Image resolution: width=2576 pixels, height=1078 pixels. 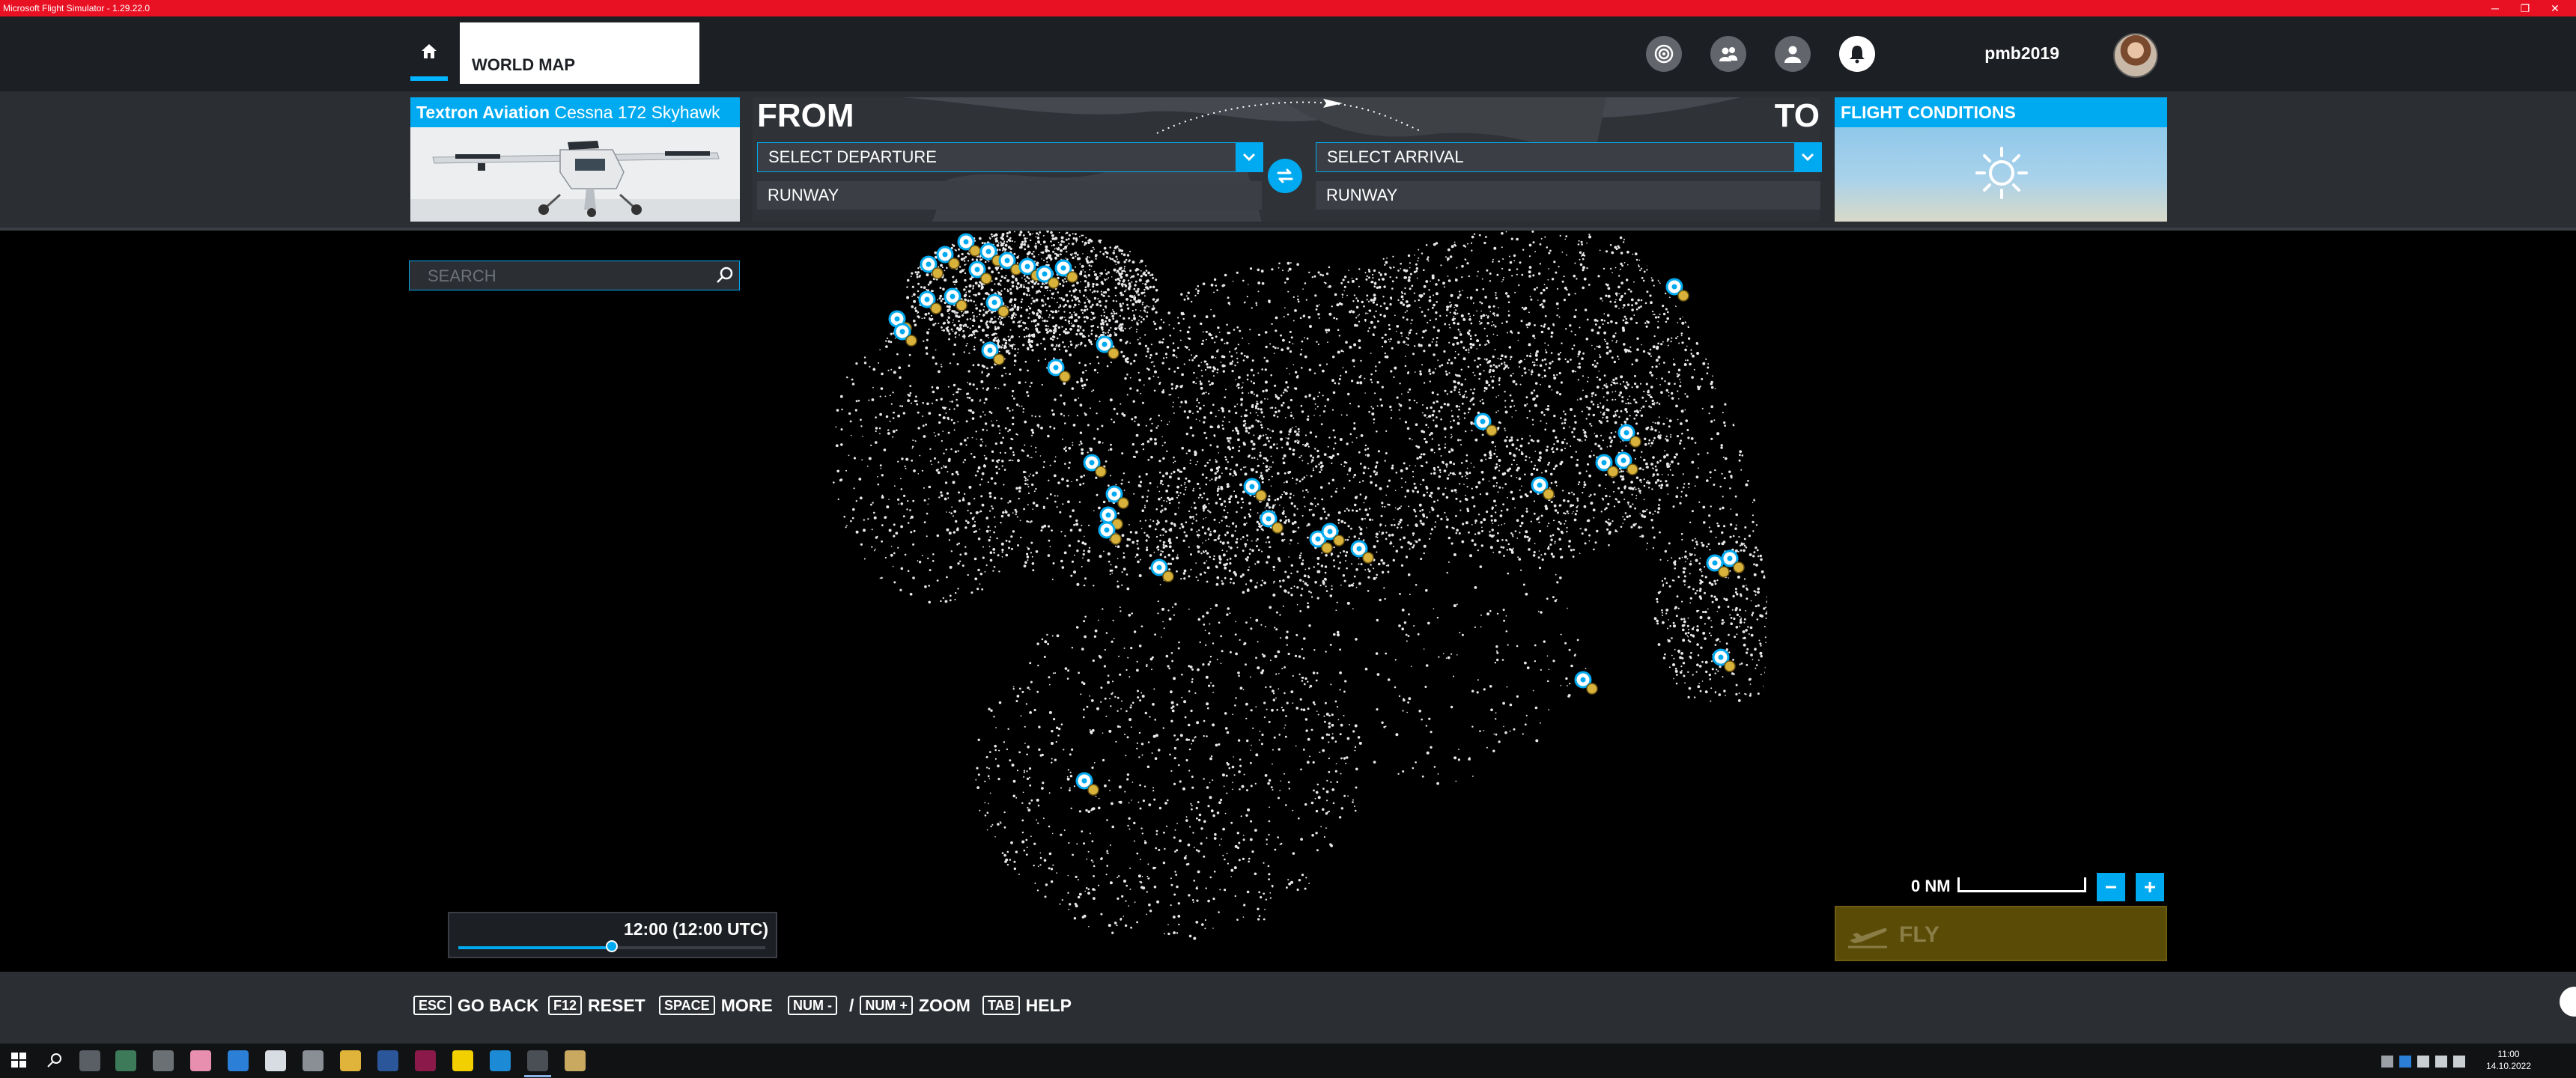 I want to click on departure-dropdown-button, so click(x=1249, y=157).